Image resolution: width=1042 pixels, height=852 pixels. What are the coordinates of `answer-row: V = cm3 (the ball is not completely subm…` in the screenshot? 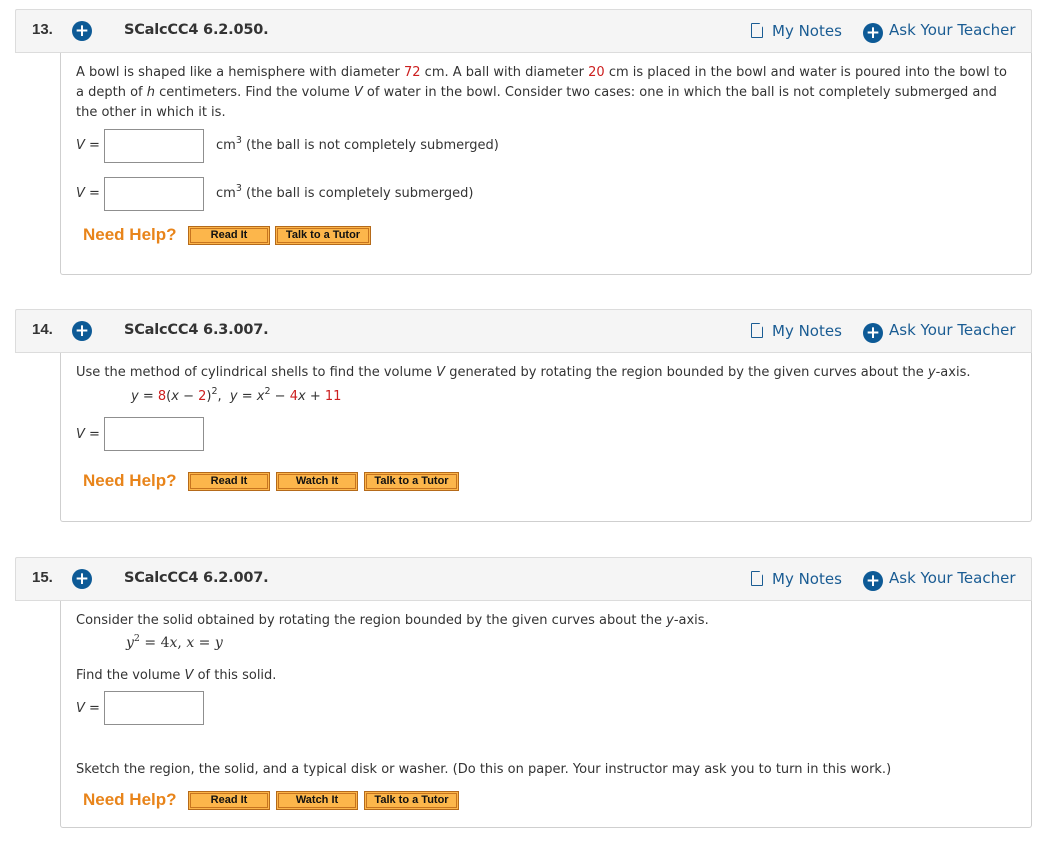 It's located at (546, 148).